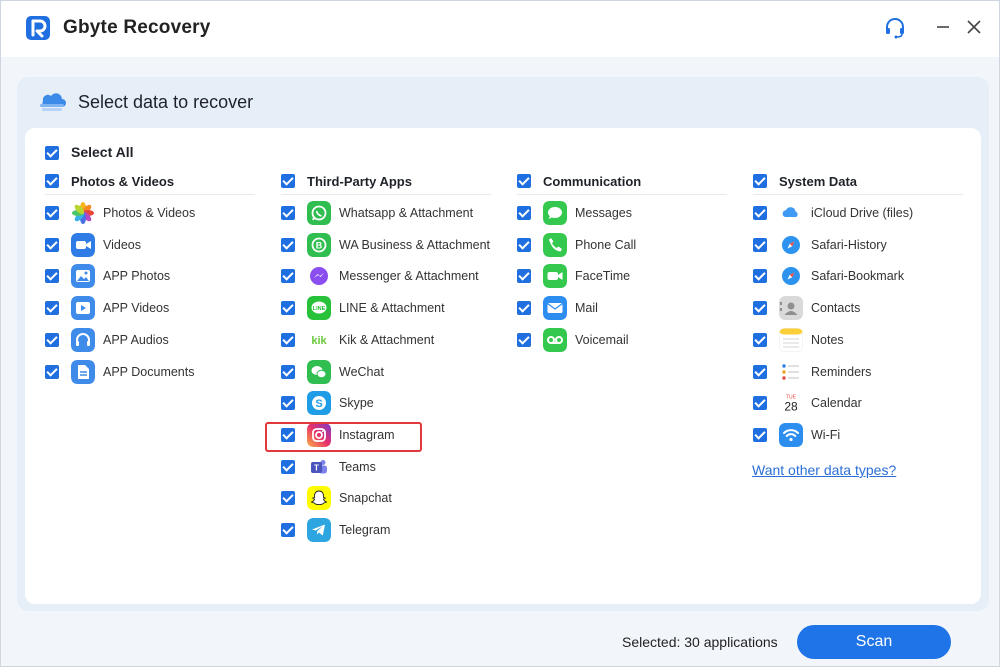  What do you see at coordinates (152, 308) in the screenshot?
I see `data-type-item-app-videos: APP Videos` at bounding box center [152, 308].